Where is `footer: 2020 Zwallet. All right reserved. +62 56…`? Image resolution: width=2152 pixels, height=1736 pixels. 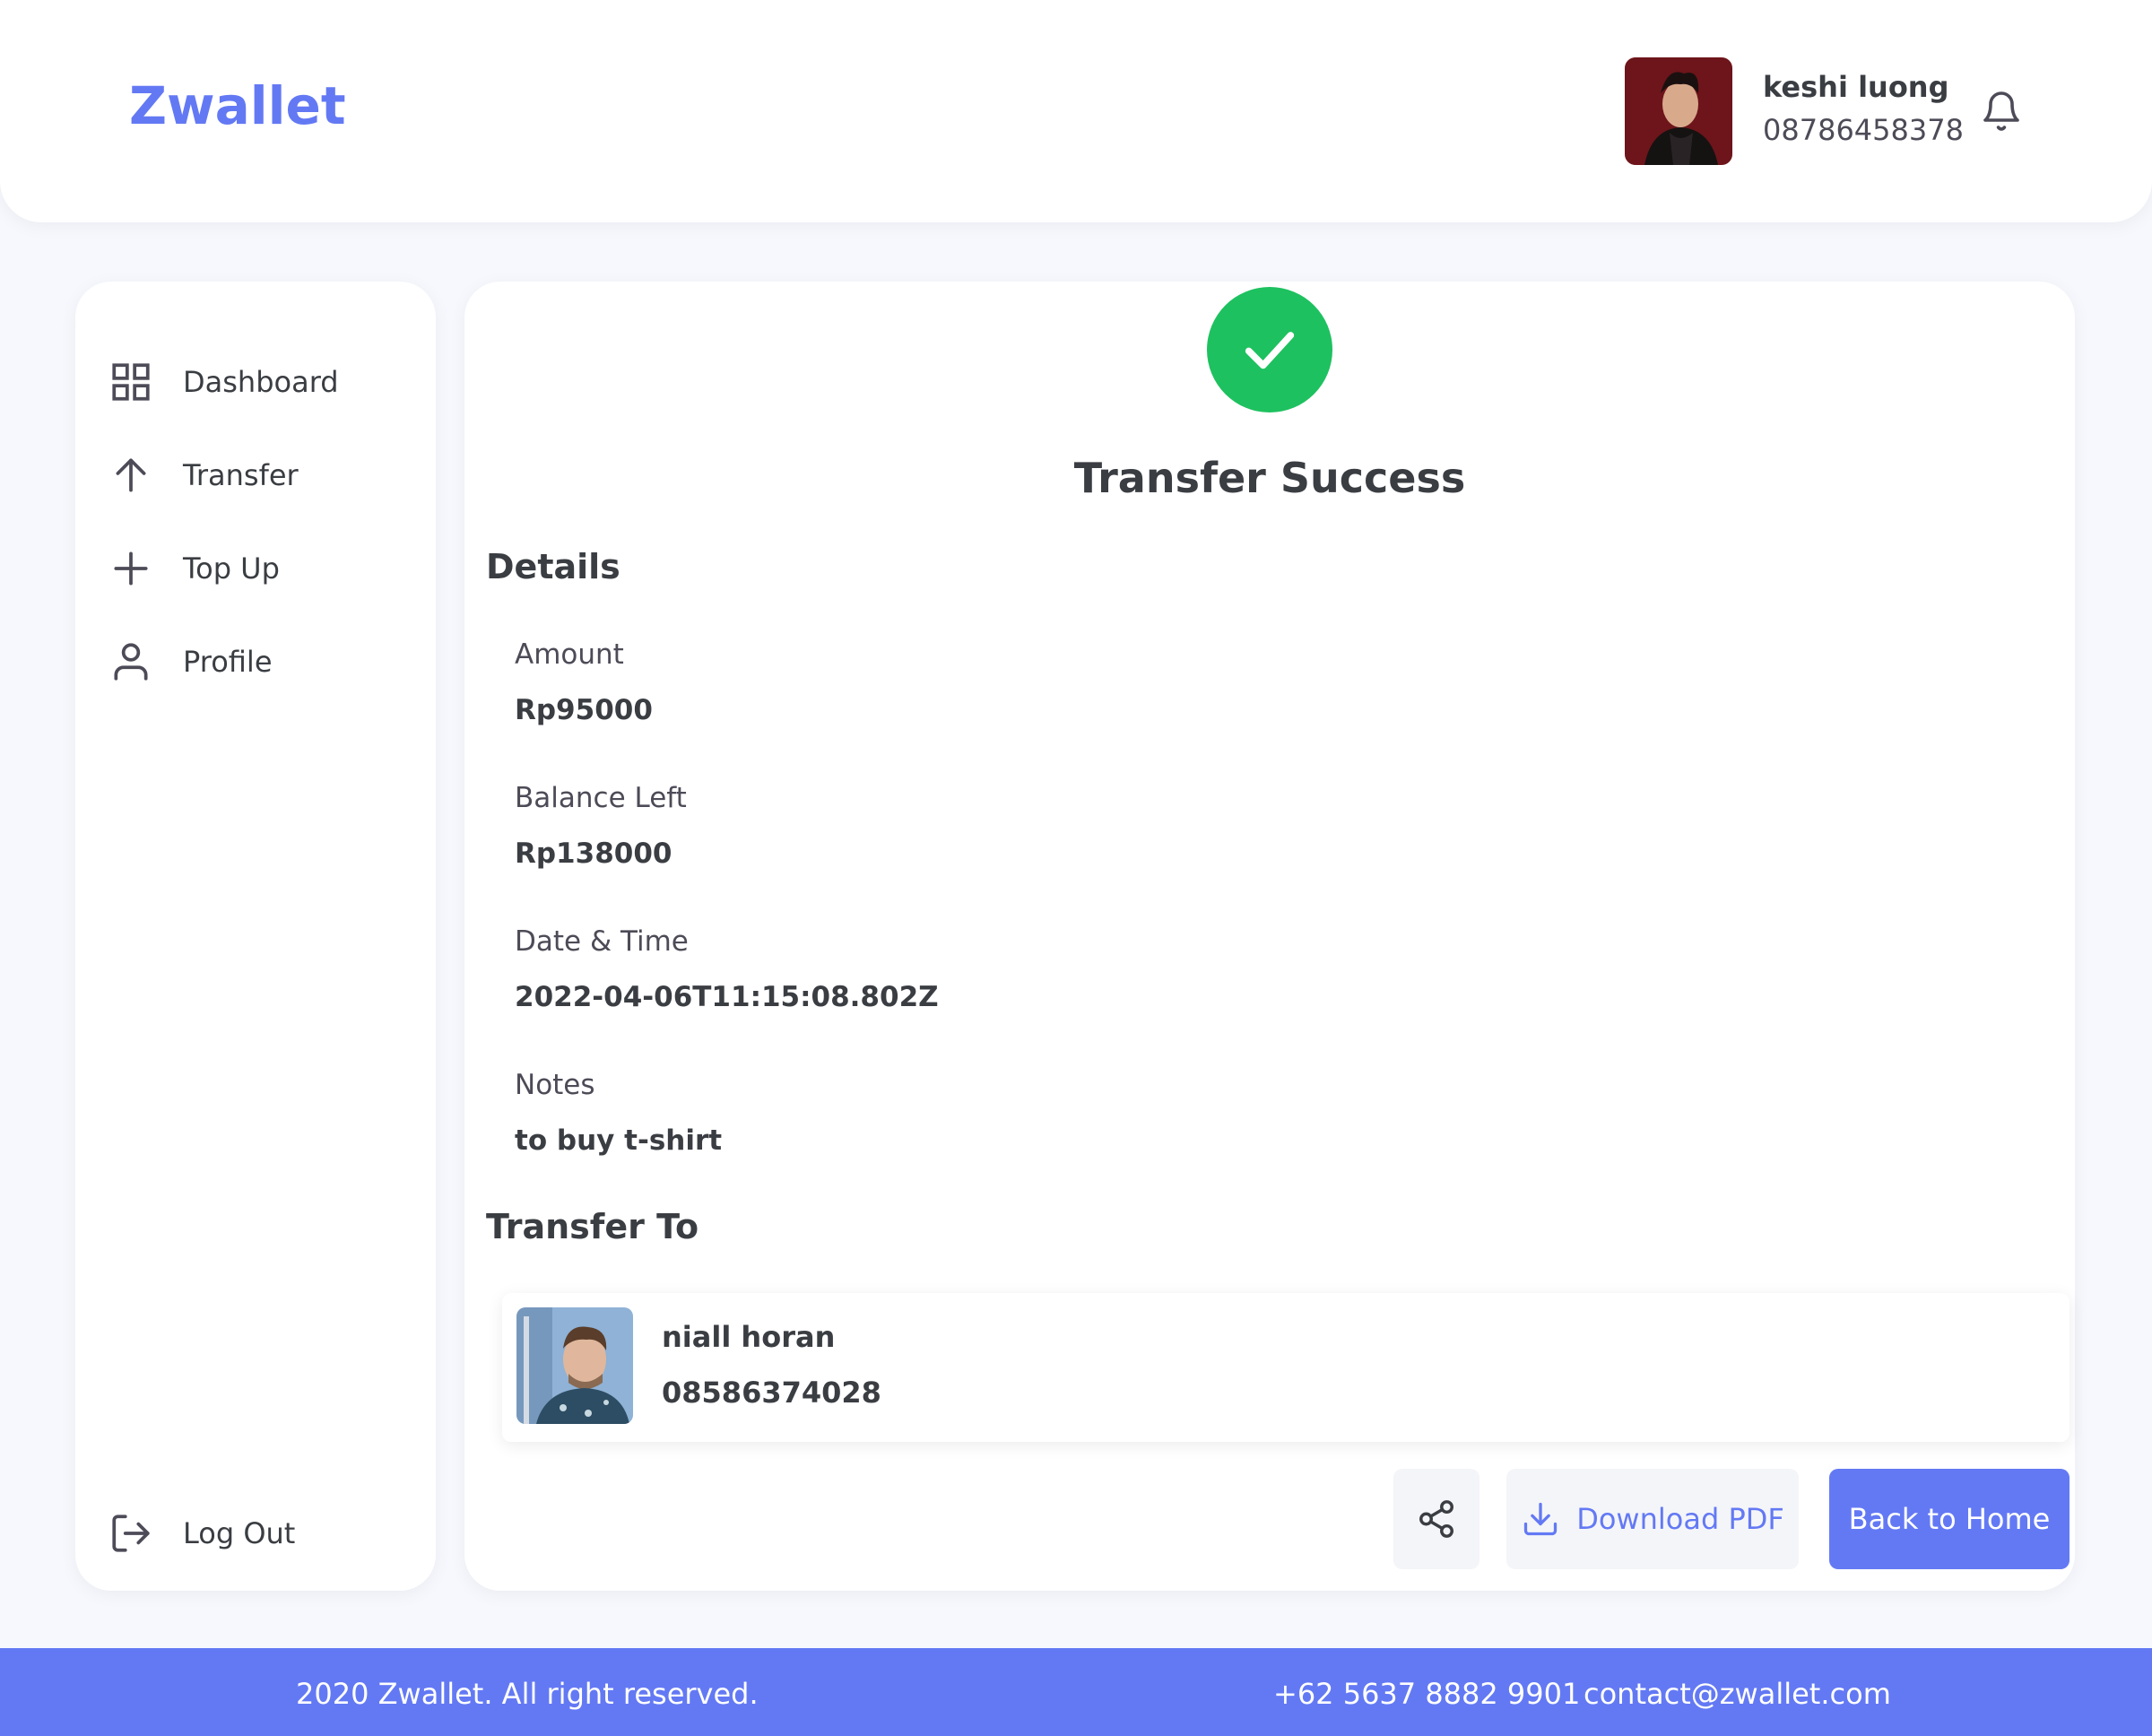
footer: 2020 Zwallet. All right reserved. +62 56… is located at coordinates (1076, 1692).